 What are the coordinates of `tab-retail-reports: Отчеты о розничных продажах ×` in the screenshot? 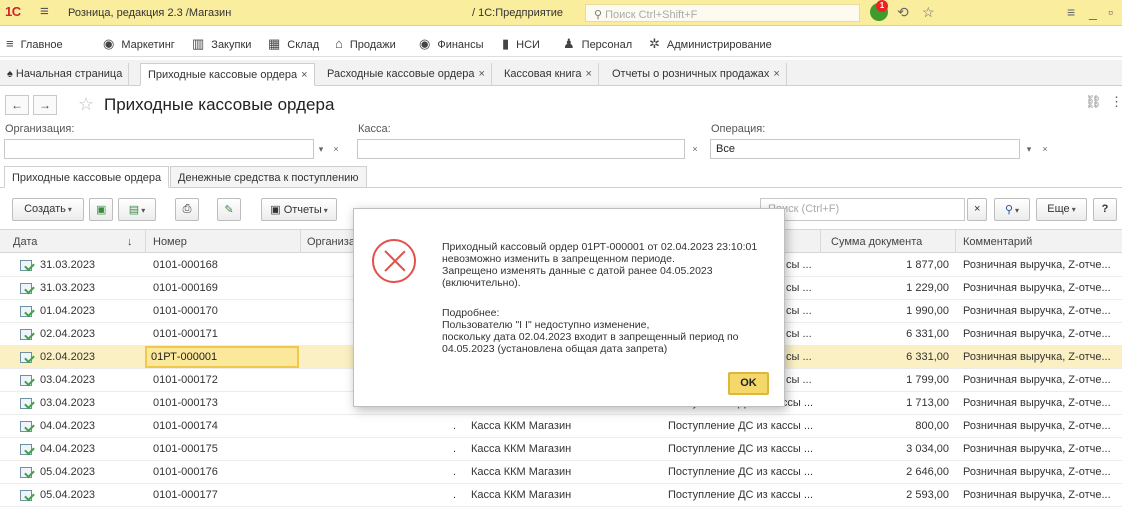 It's located at (696, 74).